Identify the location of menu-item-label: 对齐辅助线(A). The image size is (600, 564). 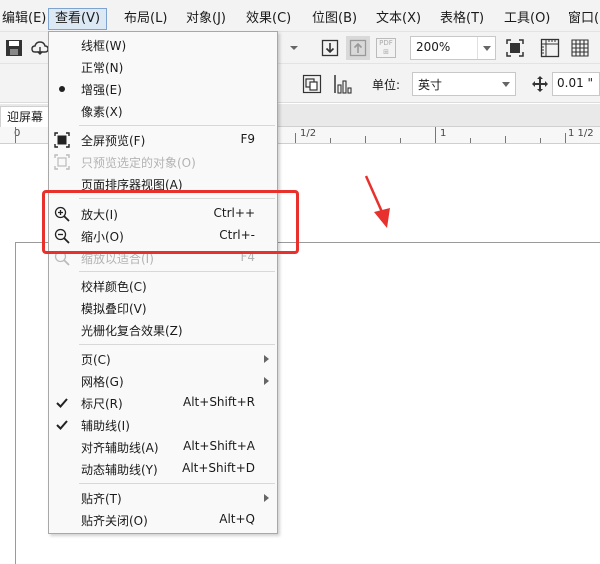
(120, 448).